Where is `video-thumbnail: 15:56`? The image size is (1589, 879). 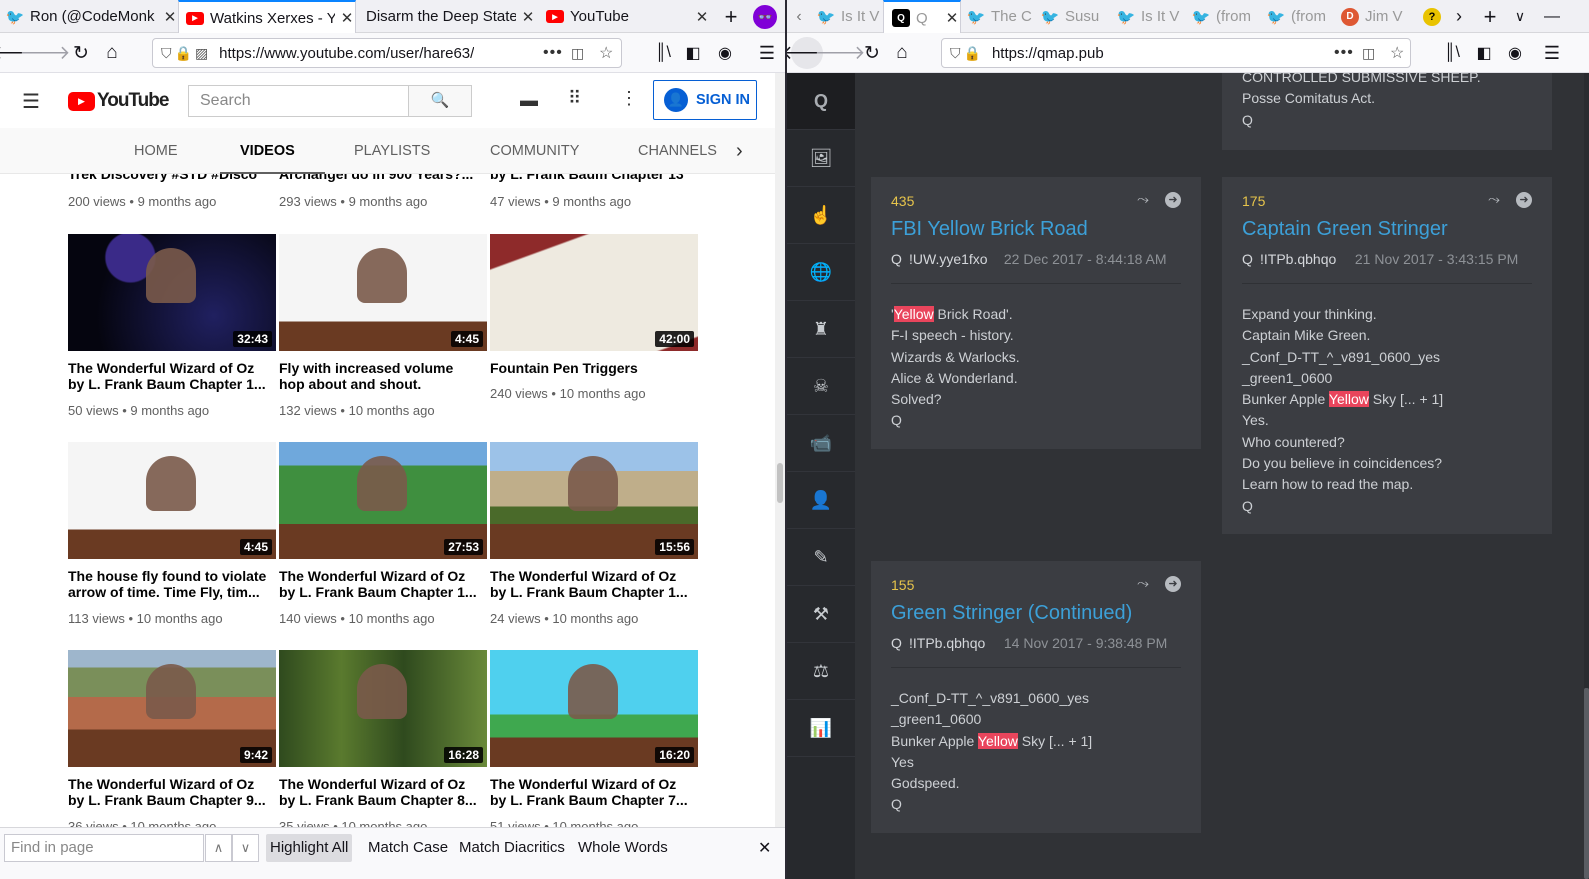 video-thumbnail: 15:56 is located at coordinates (594, 500).